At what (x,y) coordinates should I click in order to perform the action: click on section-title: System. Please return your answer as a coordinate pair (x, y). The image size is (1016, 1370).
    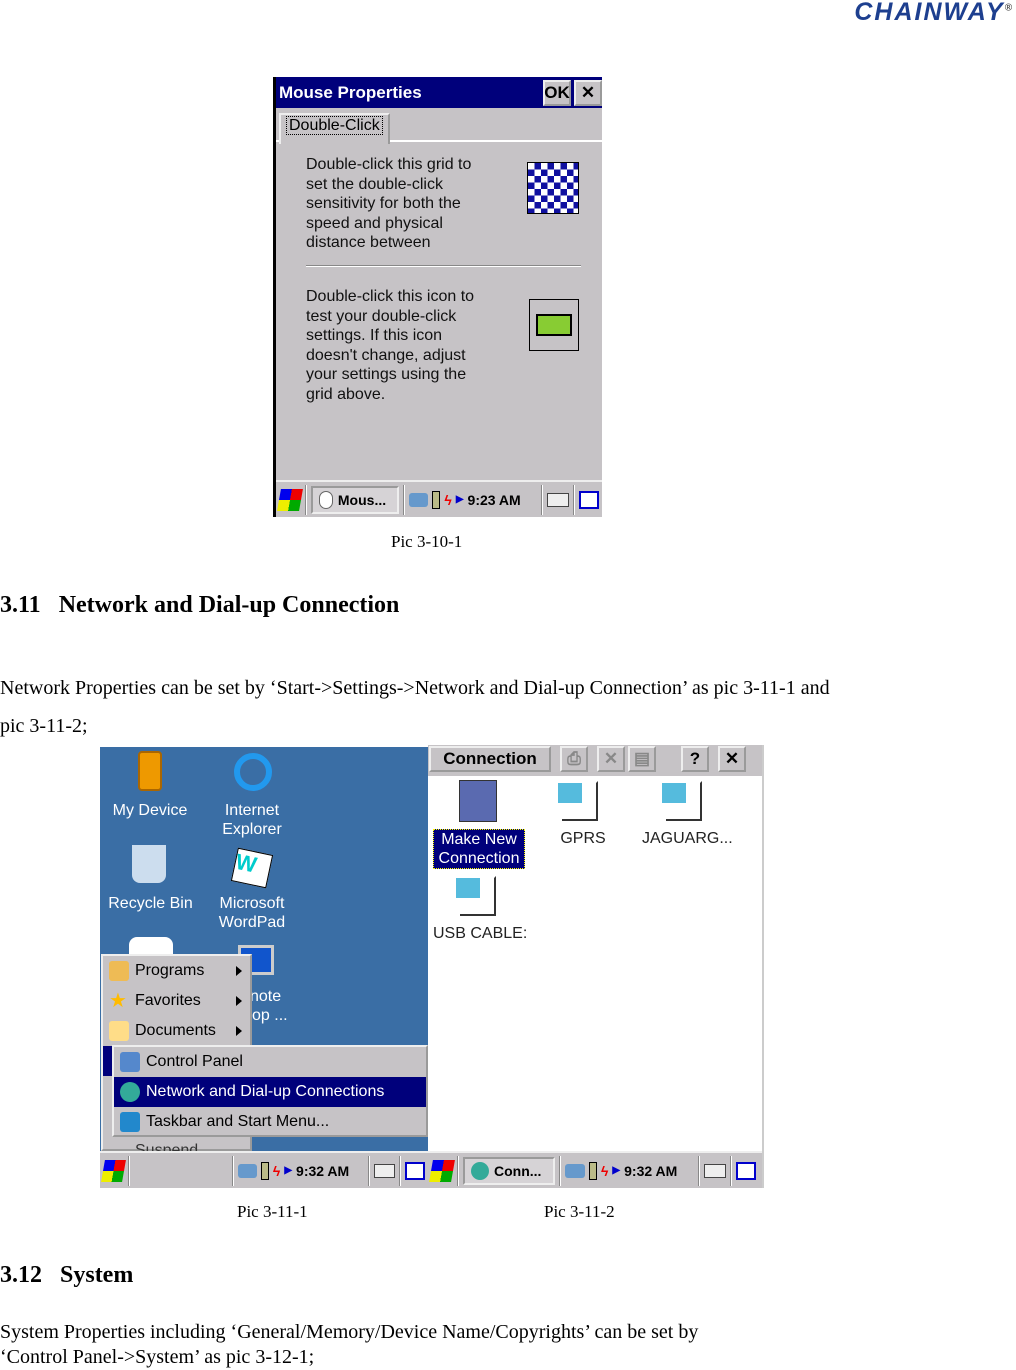
    Looking at the image, I should click on (97, 1275).